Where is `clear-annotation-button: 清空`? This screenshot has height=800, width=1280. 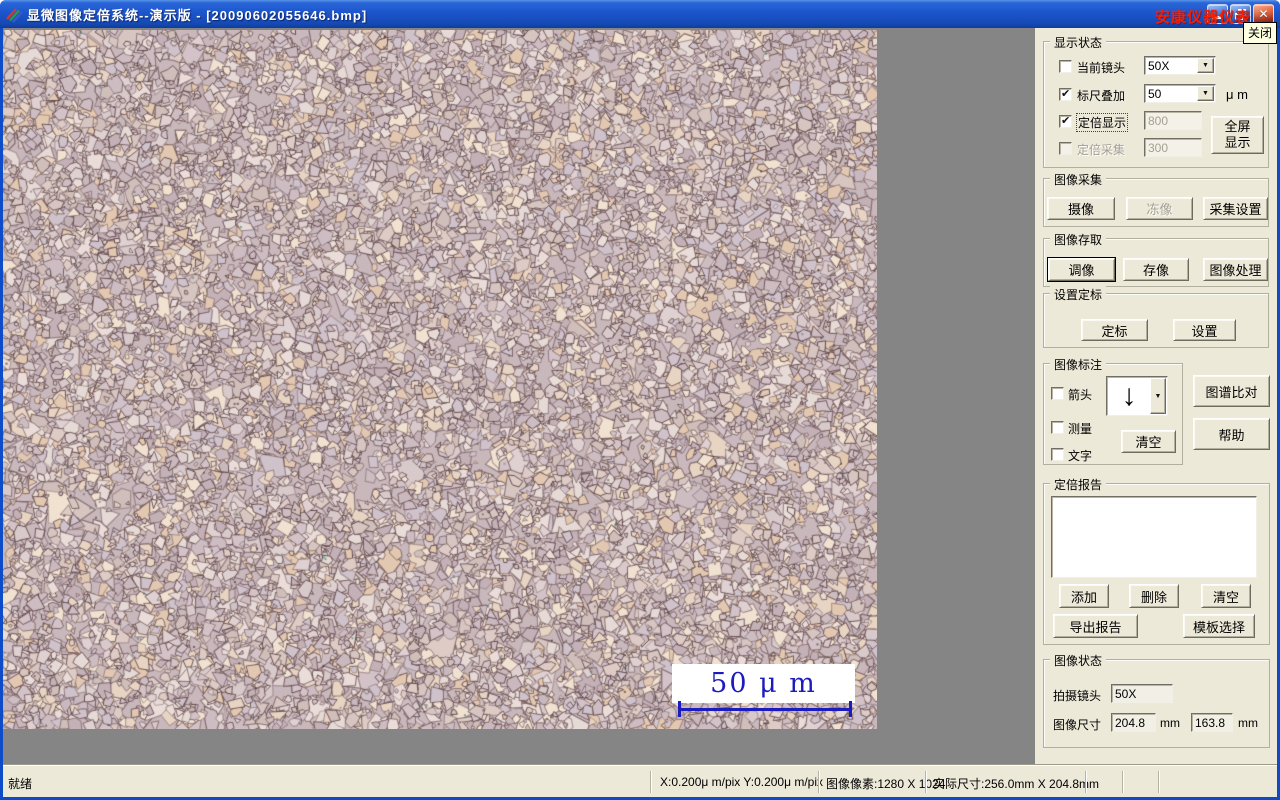 clear-annotation-button: 清空 is located at coordinates (1148, 441).